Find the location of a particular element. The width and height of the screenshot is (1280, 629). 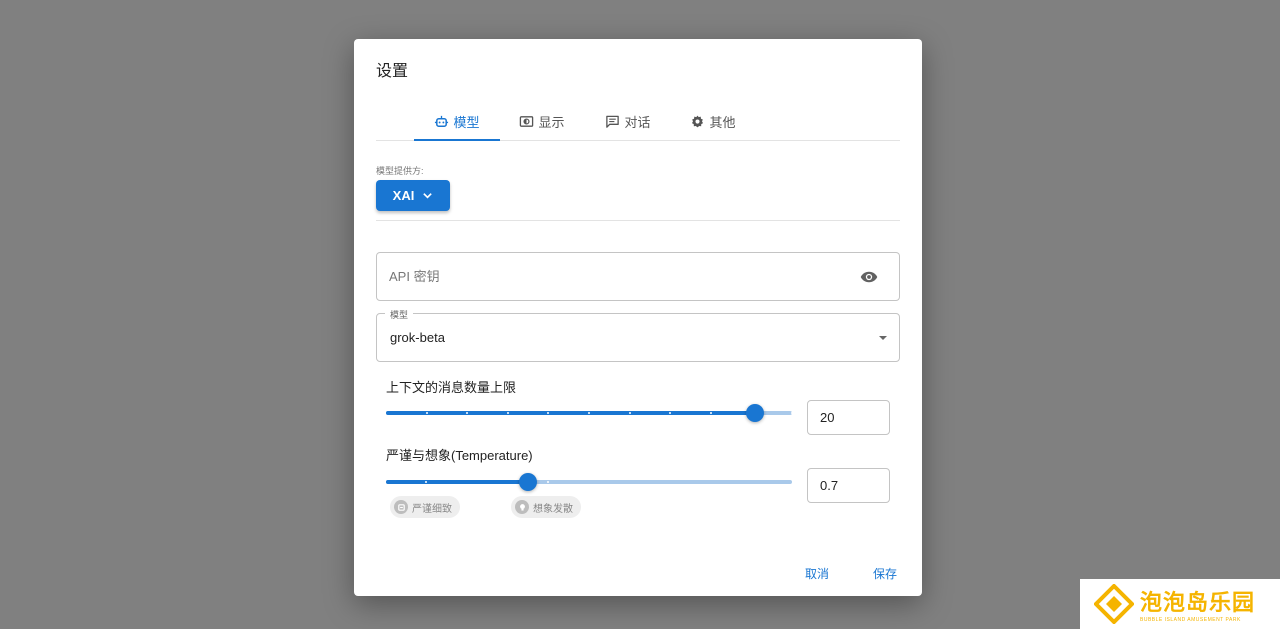

chip-imagination-label: 想象发散 is located at coordinates (553, 509).